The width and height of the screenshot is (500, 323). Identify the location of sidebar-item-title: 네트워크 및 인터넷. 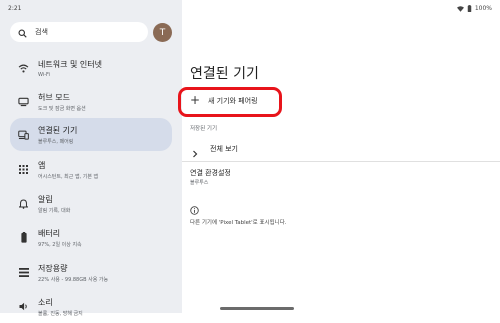
(70, 64).